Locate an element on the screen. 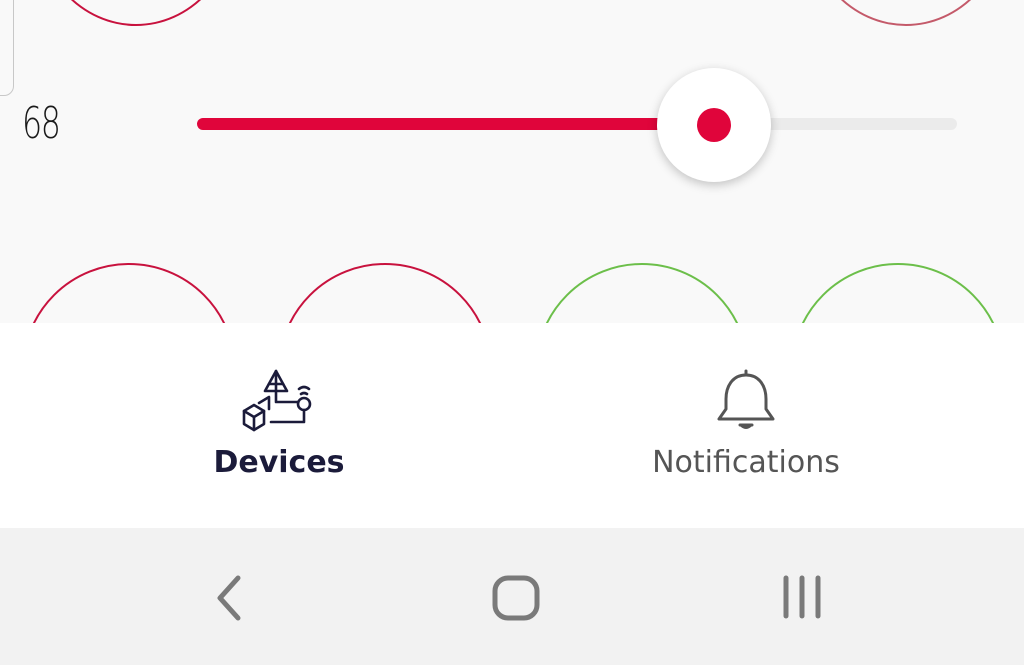 This screenshot has height=665, width=1024. slider-thumb-dot is located at coordinates (714, 125).